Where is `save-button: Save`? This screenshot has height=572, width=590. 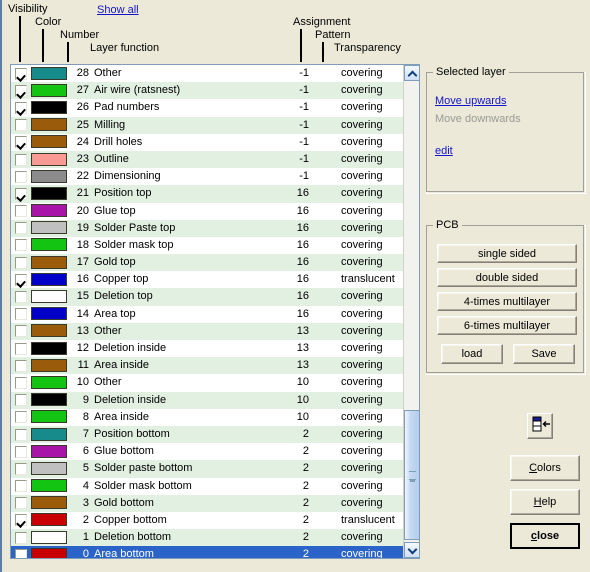
save-button: Save is located at coordinates (544, 354).